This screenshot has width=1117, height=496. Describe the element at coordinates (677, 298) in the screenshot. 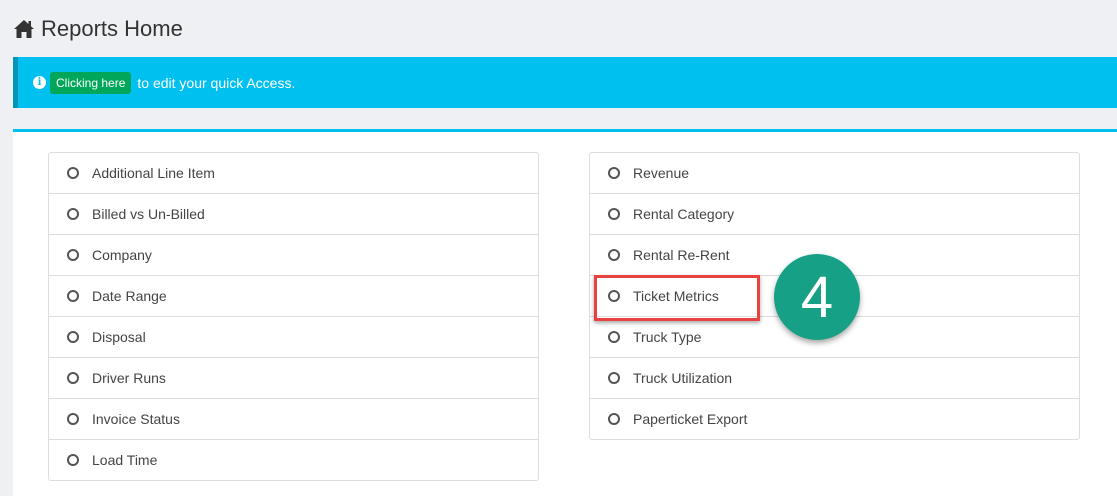

I see `ticket-metrics-highlight-box` at that location.